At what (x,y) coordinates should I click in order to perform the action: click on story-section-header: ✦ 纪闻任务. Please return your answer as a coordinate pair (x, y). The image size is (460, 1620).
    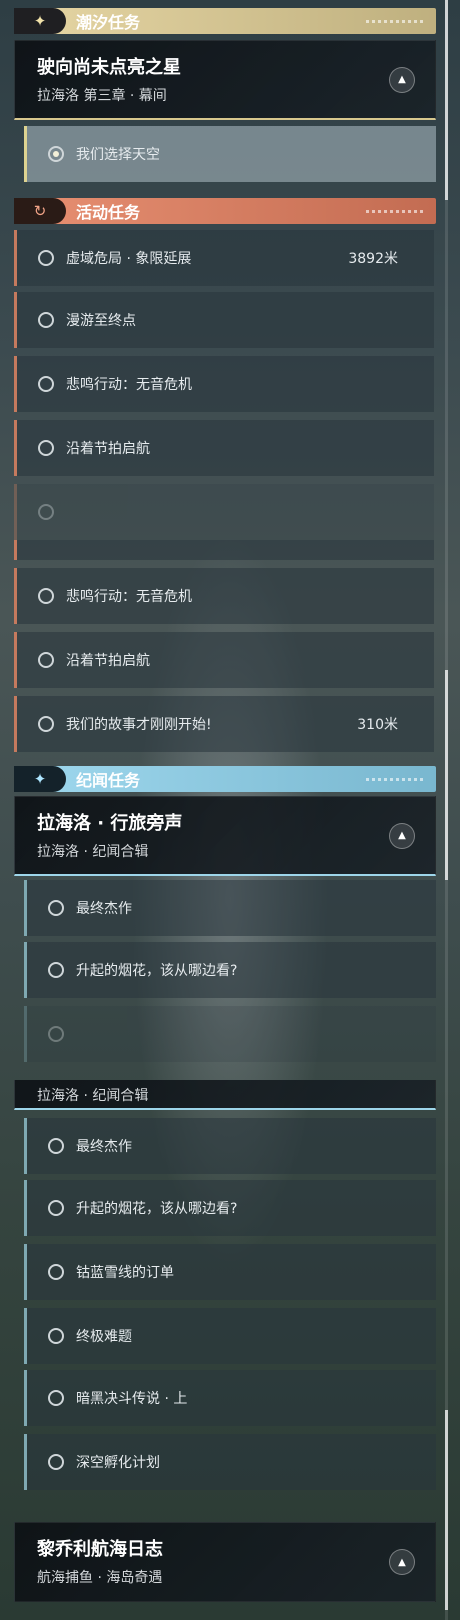
    Looking at the image, I should click on (225, 779).